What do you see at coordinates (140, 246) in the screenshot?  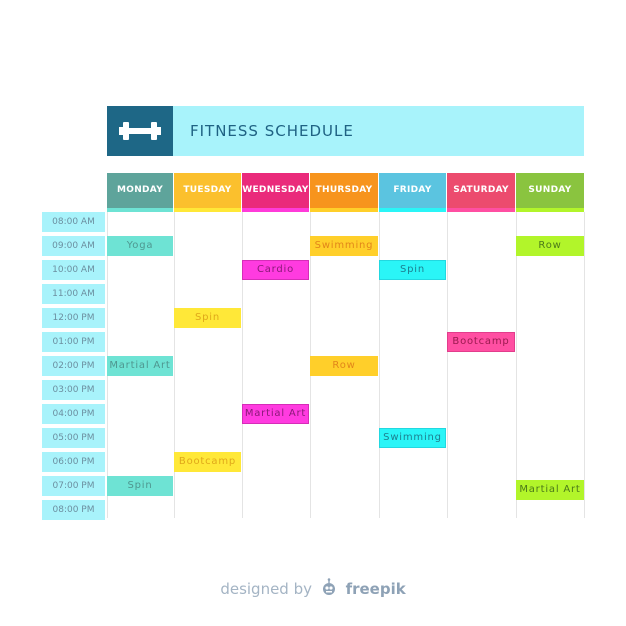 I see `schedule-entry: Yoga` at bounding box center [140, 246].